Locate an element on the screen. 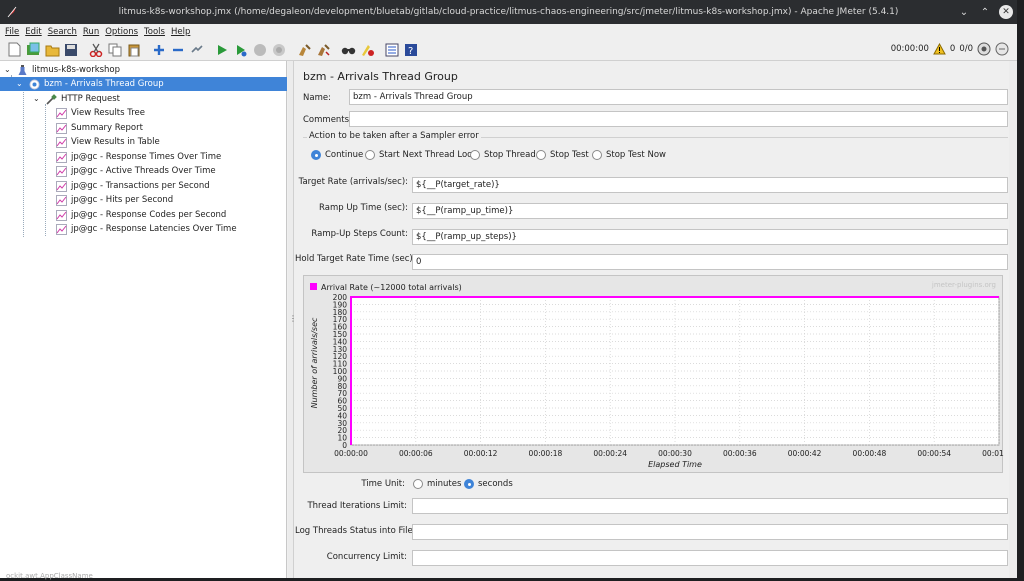 Image resolution: width=1024 pixels, height=581 pixels. open-icon is located at coordinates (52, 50).